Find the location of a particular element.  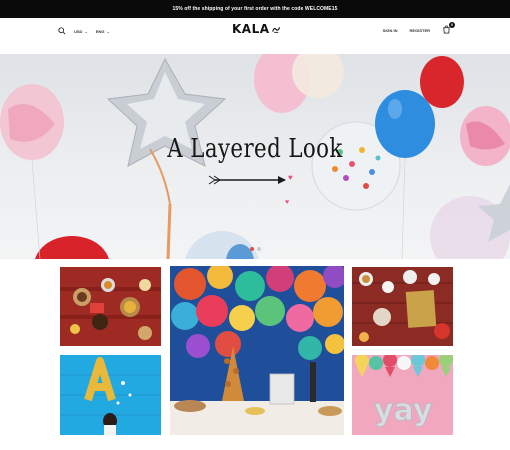

header-left: USD ⌄ ENG ⌄ is located at coordinates (84, 31).